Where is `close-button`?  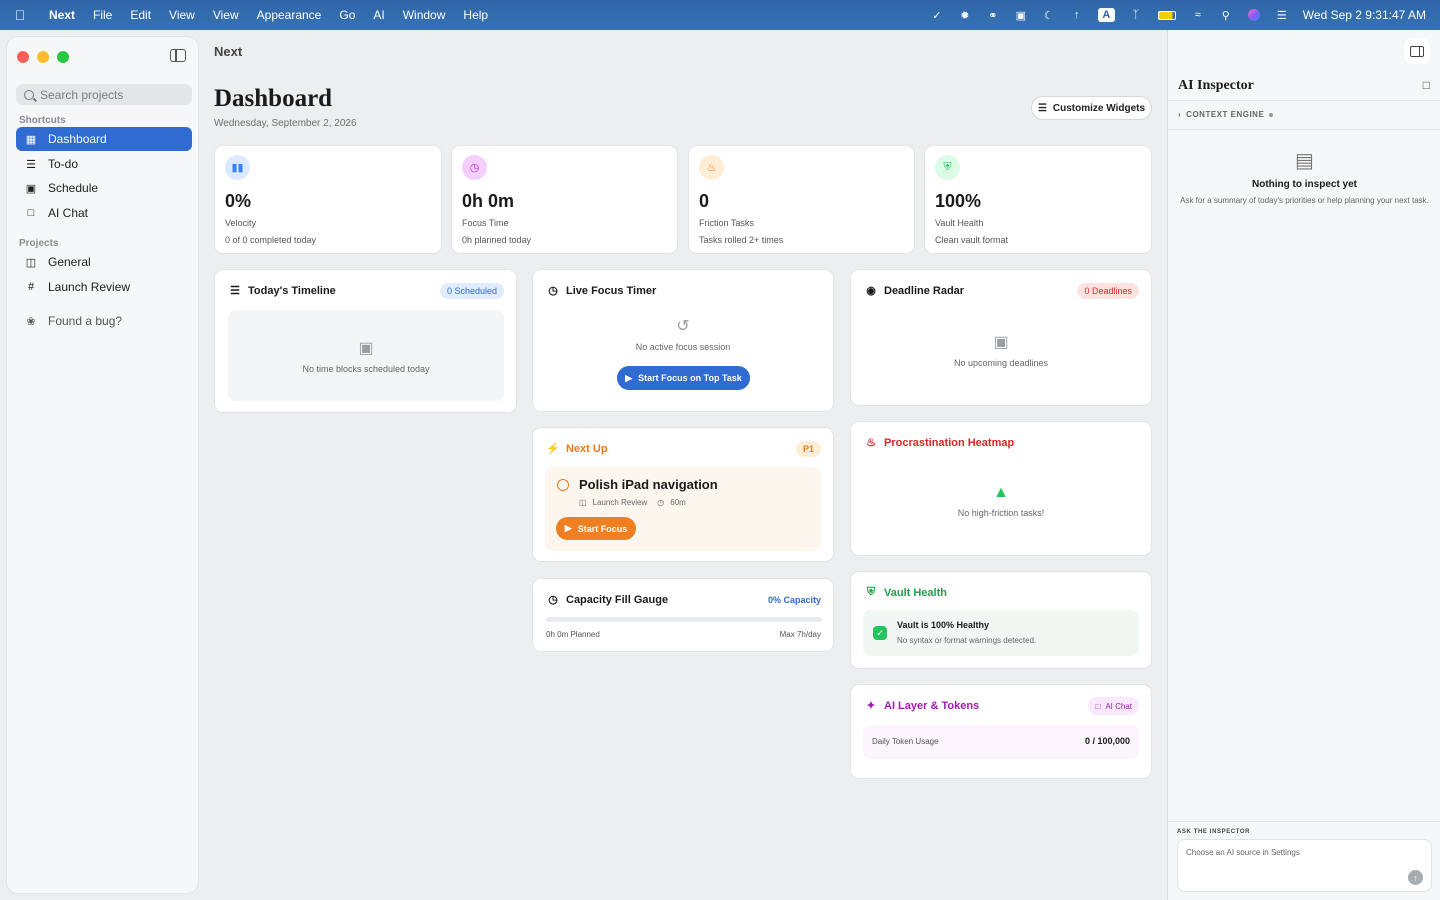 close-button is located at coordinates (23, 57).